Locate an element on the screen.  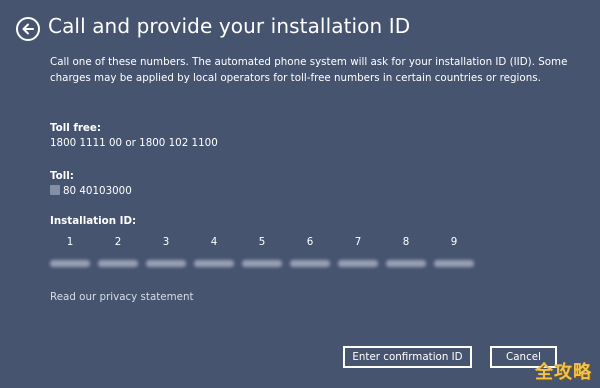
toll-number-row: 80 40103000 is located at coordinates (91, 191).